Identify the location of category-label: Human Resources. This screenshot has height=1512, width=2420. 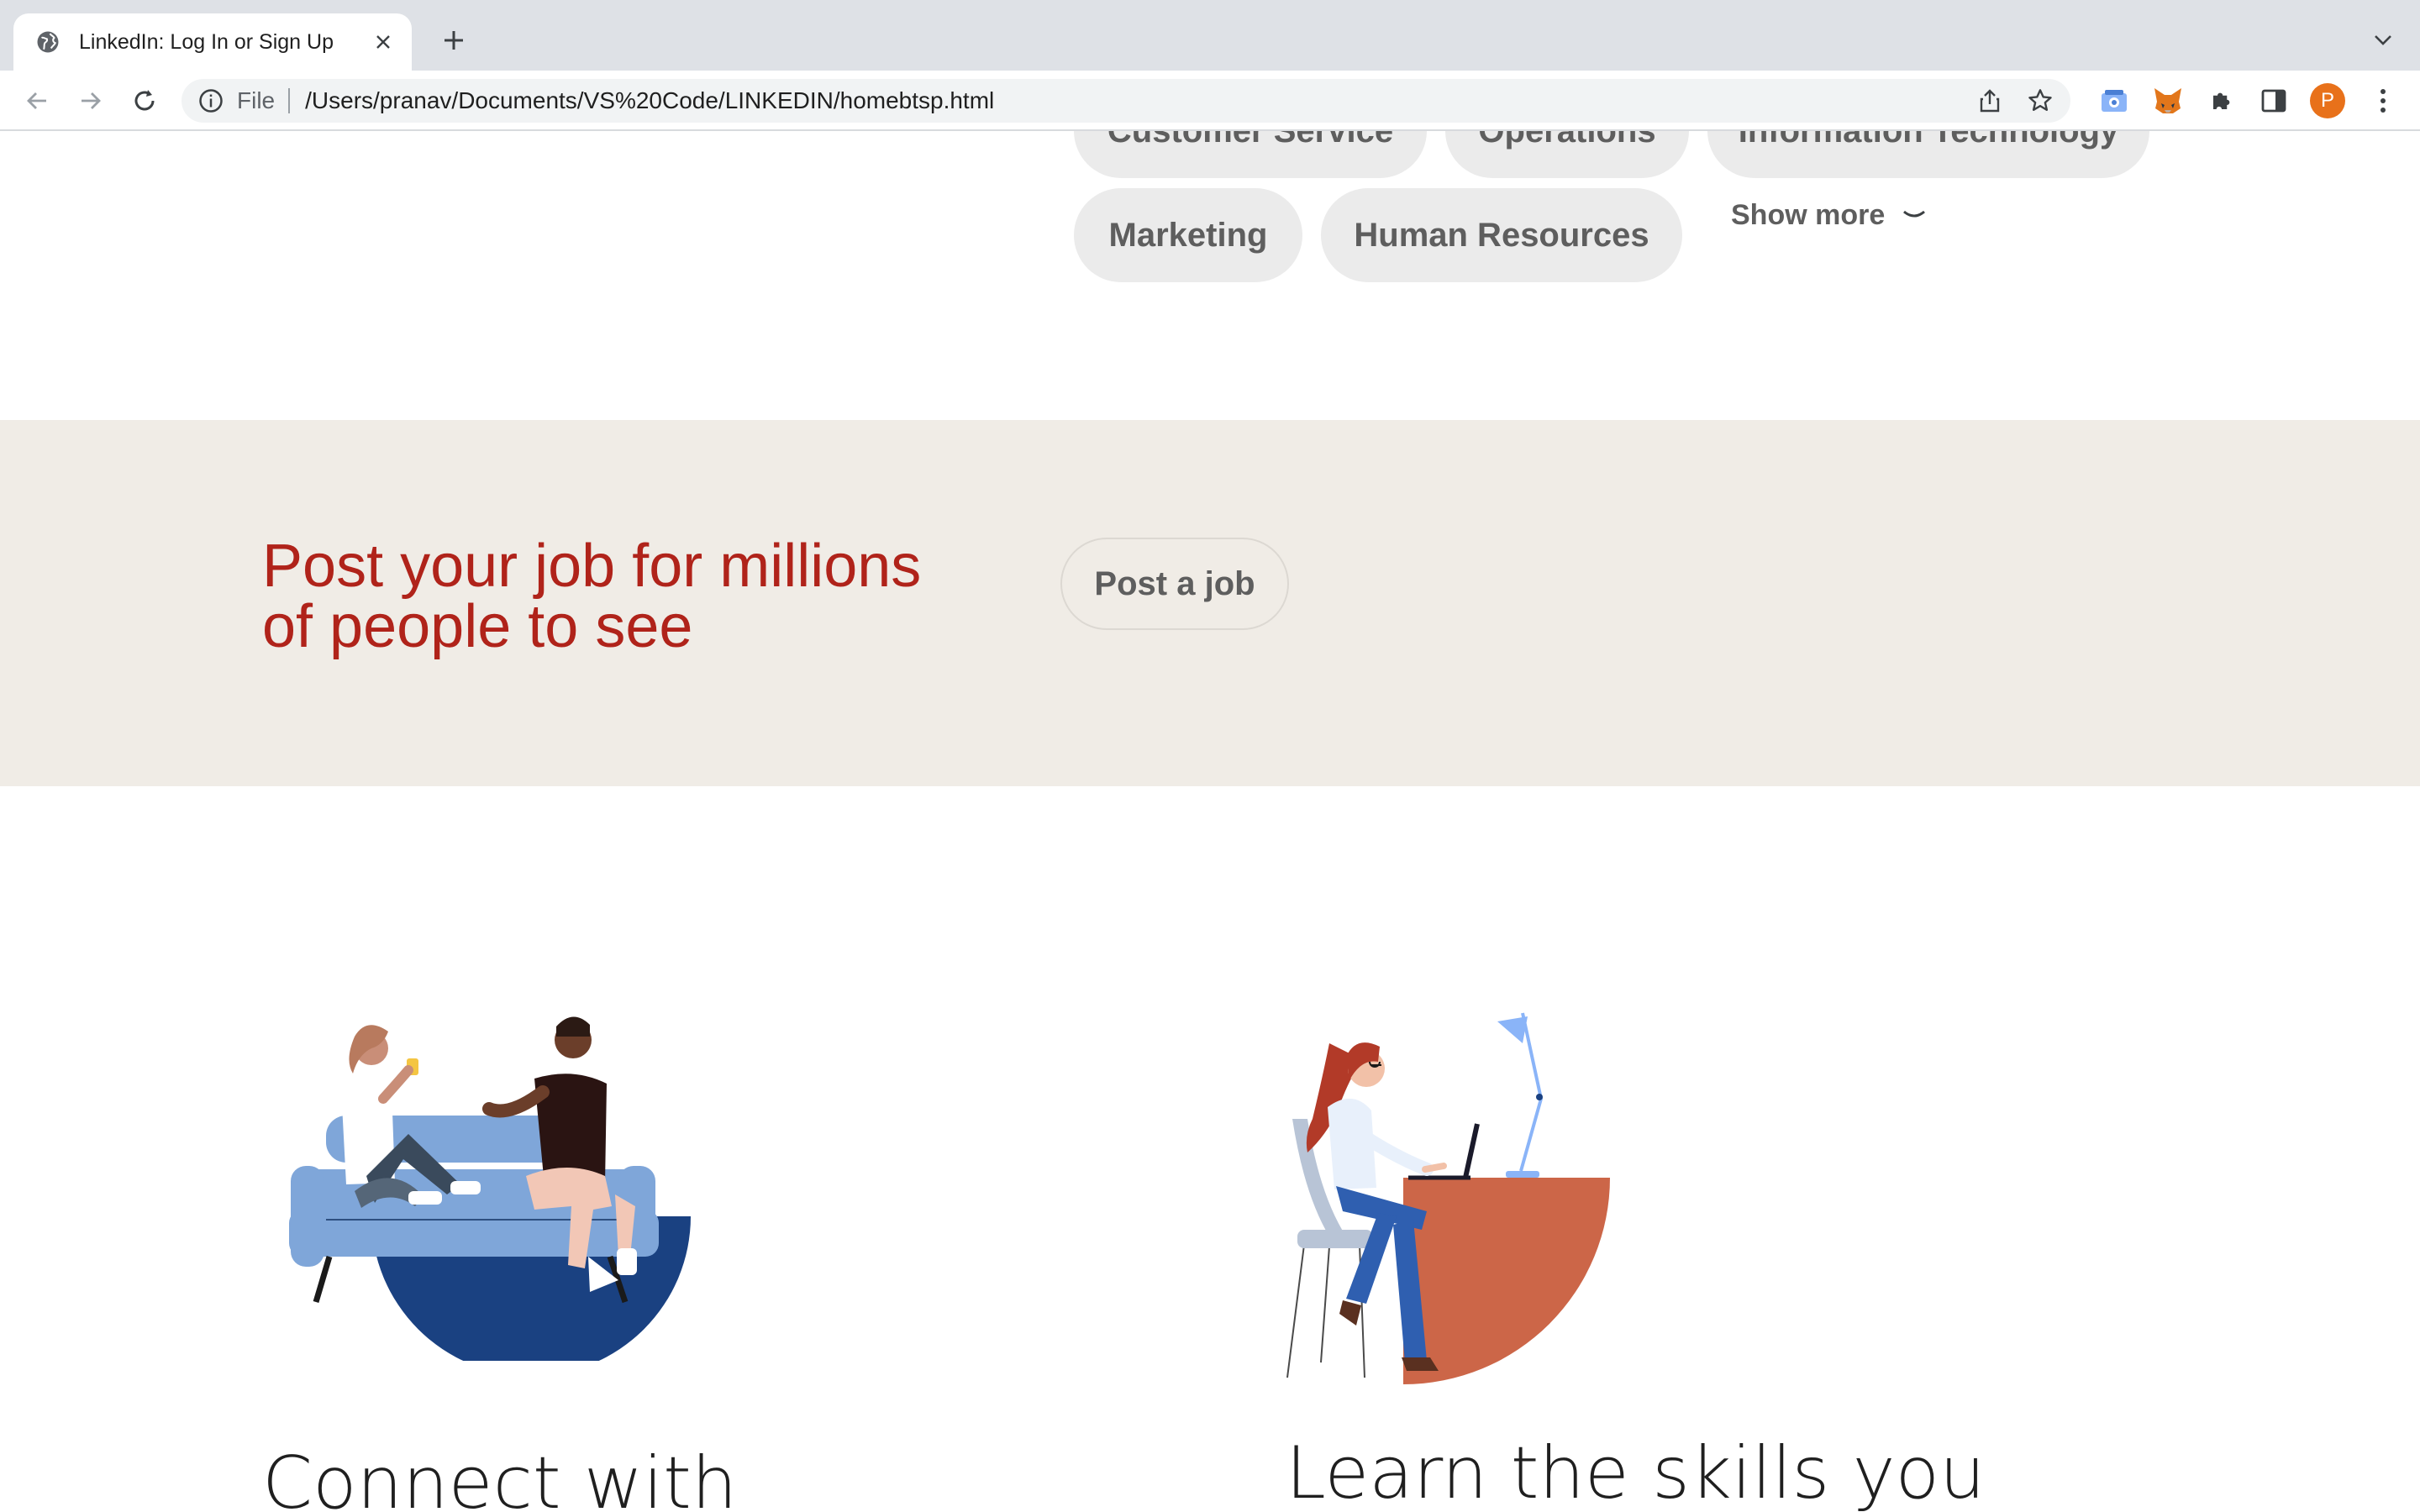
(1501, 235).